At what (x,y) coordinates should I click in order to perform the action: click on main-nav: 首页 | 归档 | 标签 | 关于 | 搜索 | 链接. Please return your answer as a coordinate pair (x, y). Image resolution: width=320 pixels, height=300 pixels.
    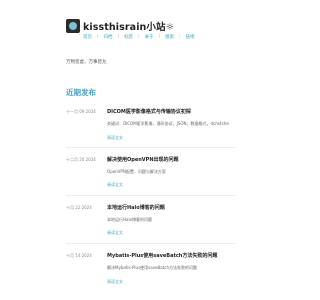
    Looking at the image, I should click on (139, 37).